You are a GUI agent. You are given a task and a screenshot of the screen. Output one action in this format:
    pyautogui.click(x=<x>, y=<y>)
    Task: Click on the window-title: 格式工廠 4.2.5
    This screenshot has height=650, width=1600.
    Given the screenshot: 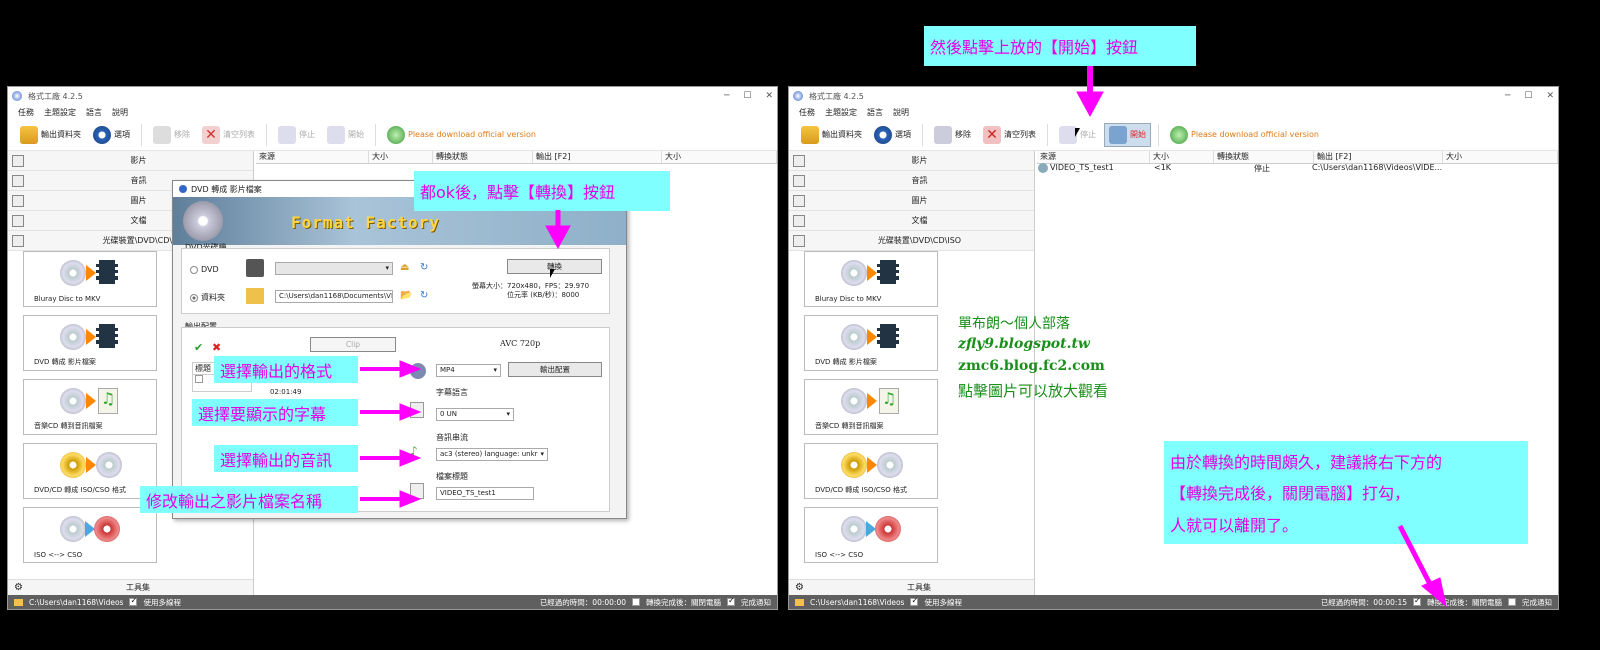 What is the action you would take?
    pyautogui.click(x=836, y=96)
    